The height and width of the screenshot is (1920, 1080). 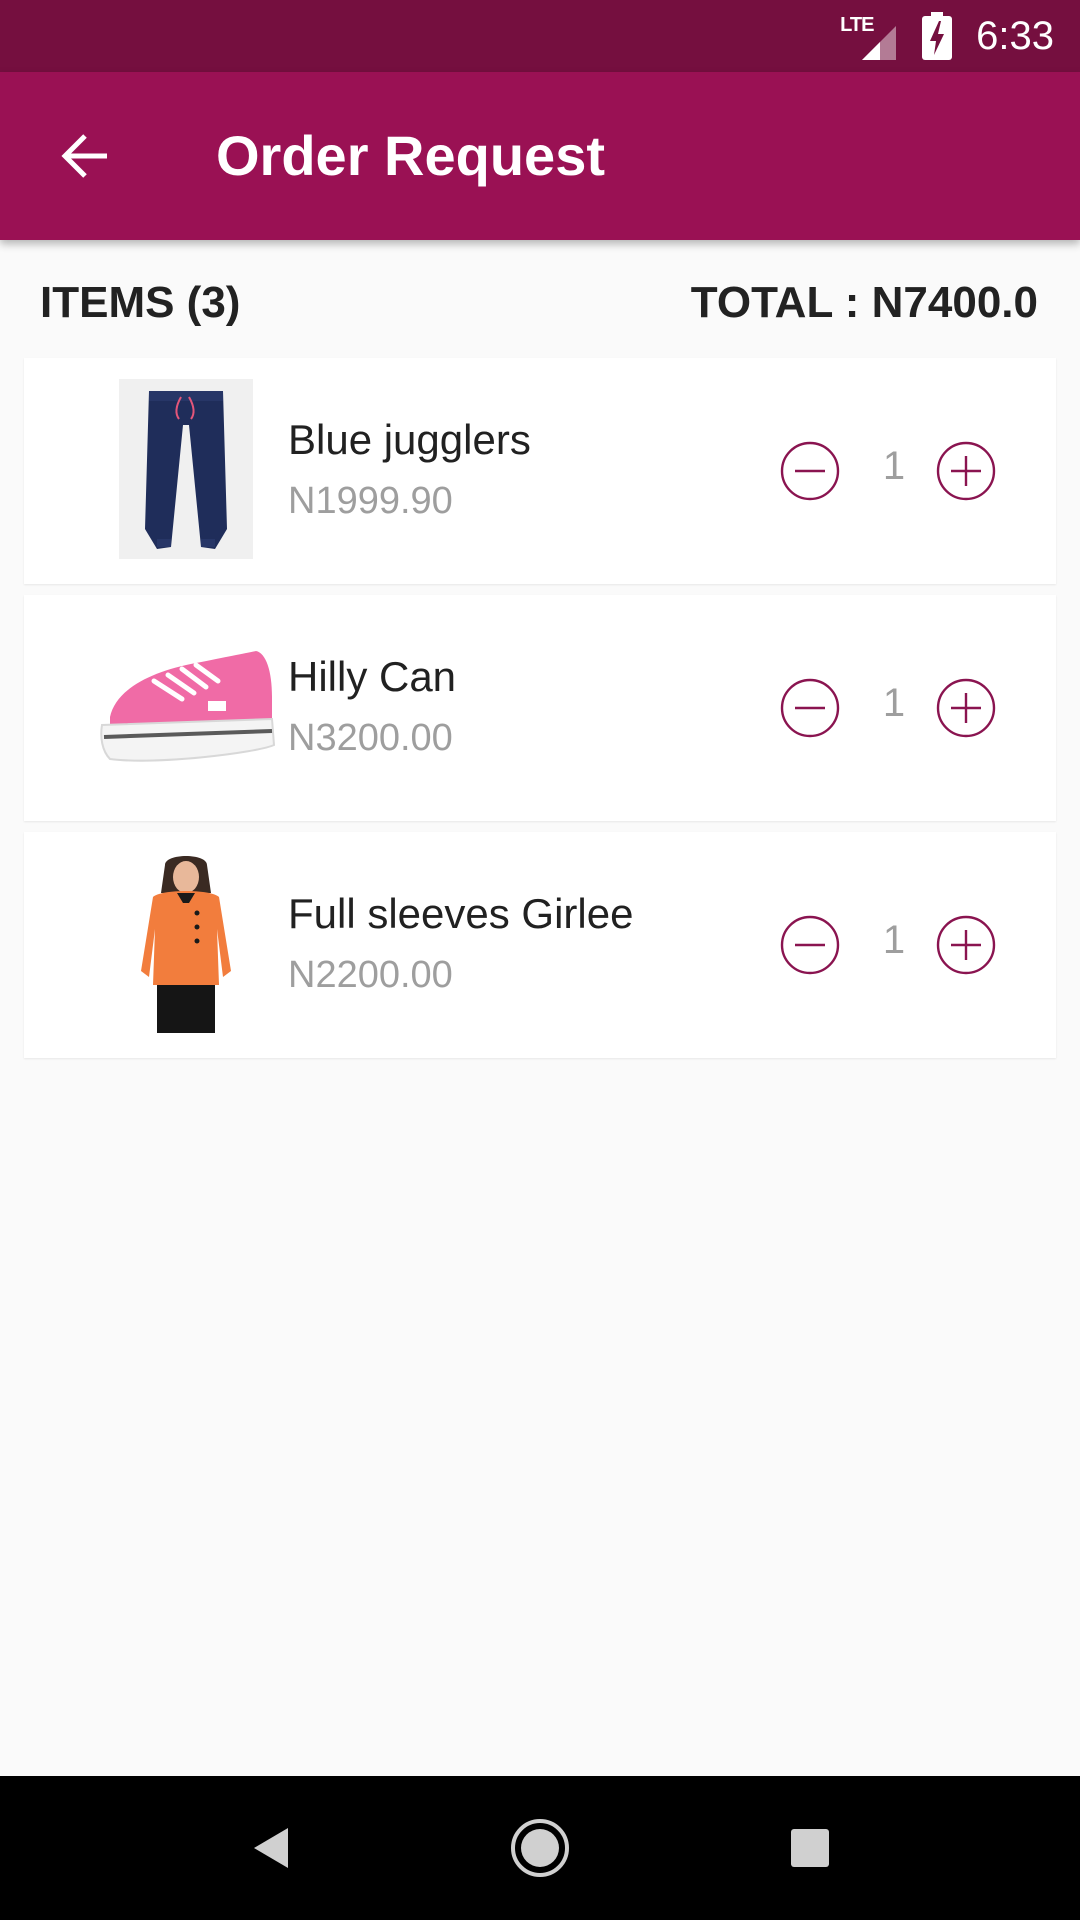 What do you see at coordinates (864, 302) in the screenshot?
I see `order-total: TOTAL : N7400.0` at bounding box center [864, 302].